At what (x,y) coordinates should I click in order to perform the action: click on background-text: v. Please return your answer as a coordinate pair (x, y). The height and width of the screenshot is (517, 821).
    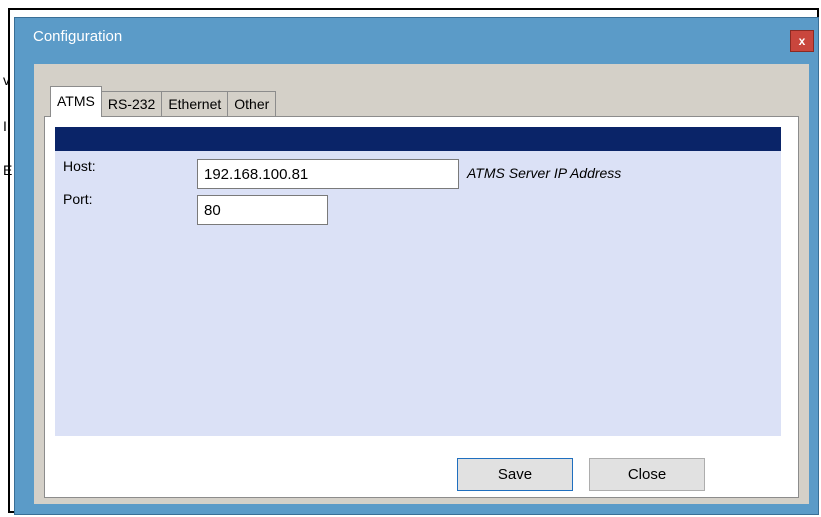
    Looking at the image, I should click on (6, 80).